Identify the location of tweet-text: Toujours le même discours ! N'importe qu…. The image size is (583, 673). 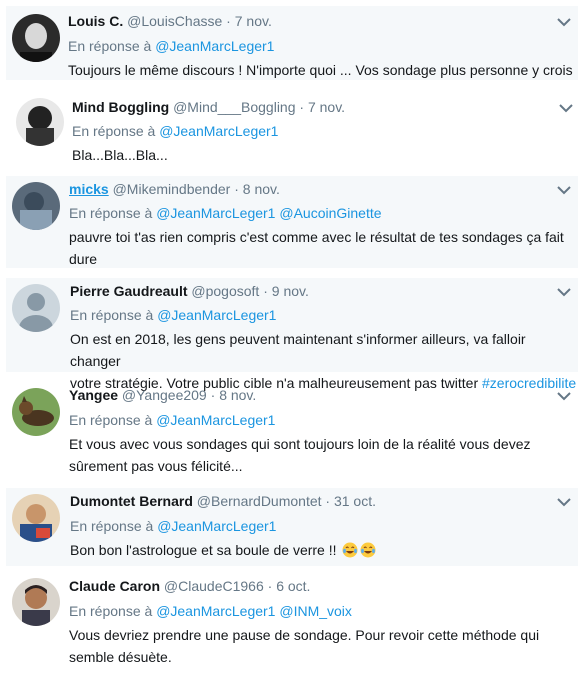
(320, 70).